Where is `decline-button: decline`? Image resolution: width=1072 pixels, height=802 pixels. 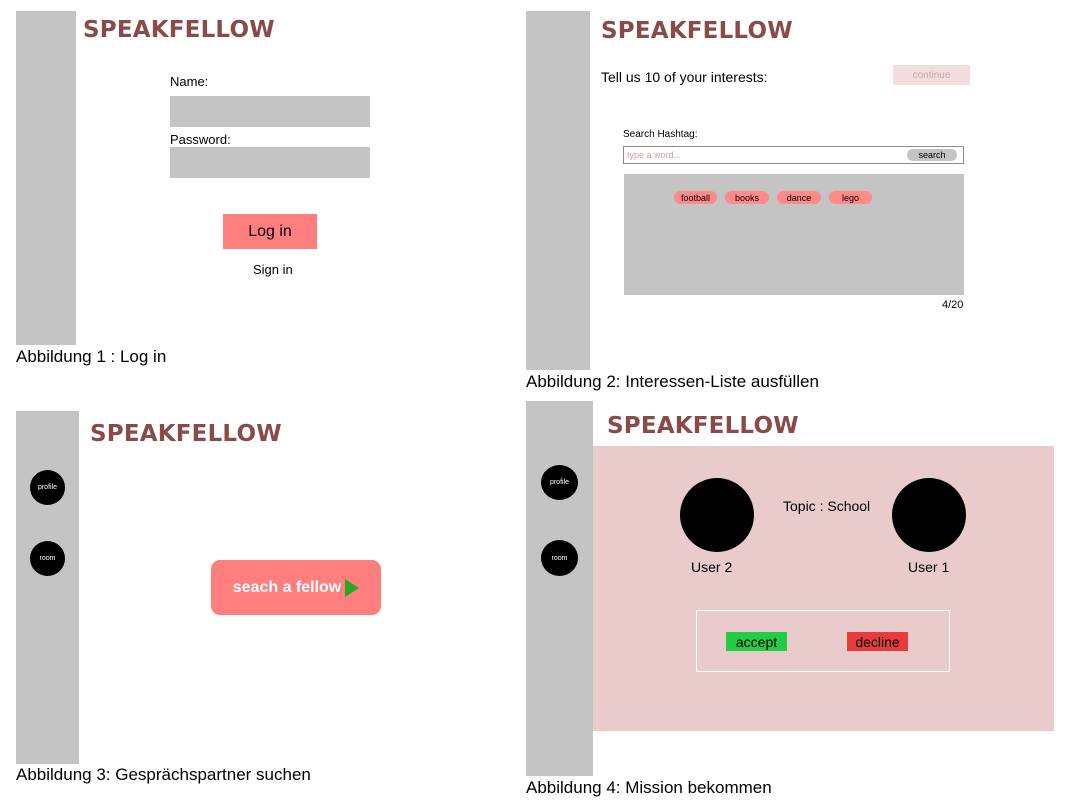
decline-button: decline is located at coordinates (877, 641).